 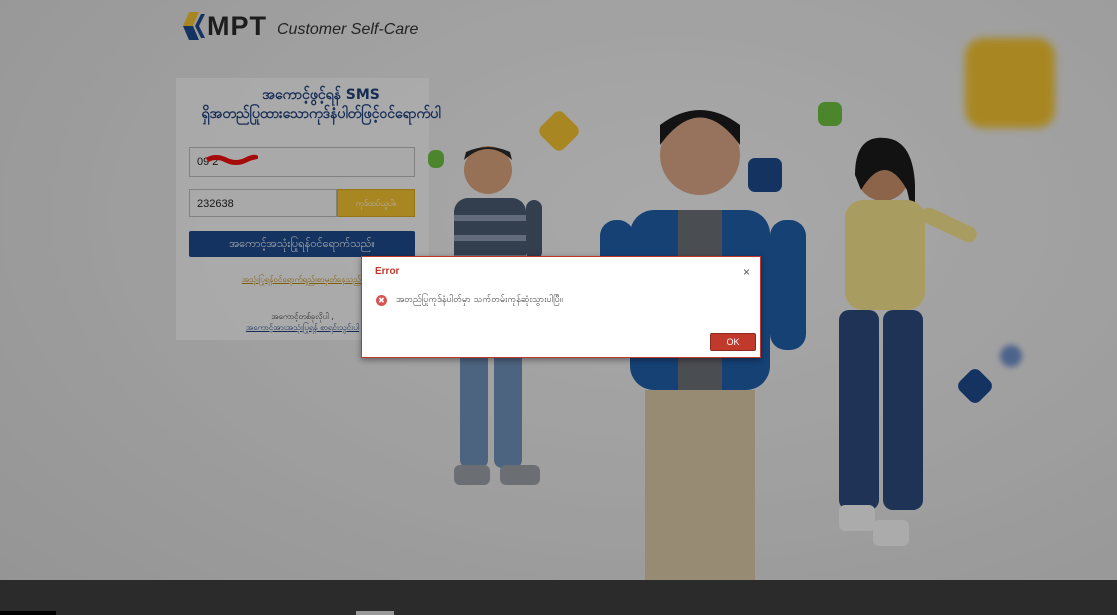 I want to click on error-icon: ✖, so click(x=381, y=300).